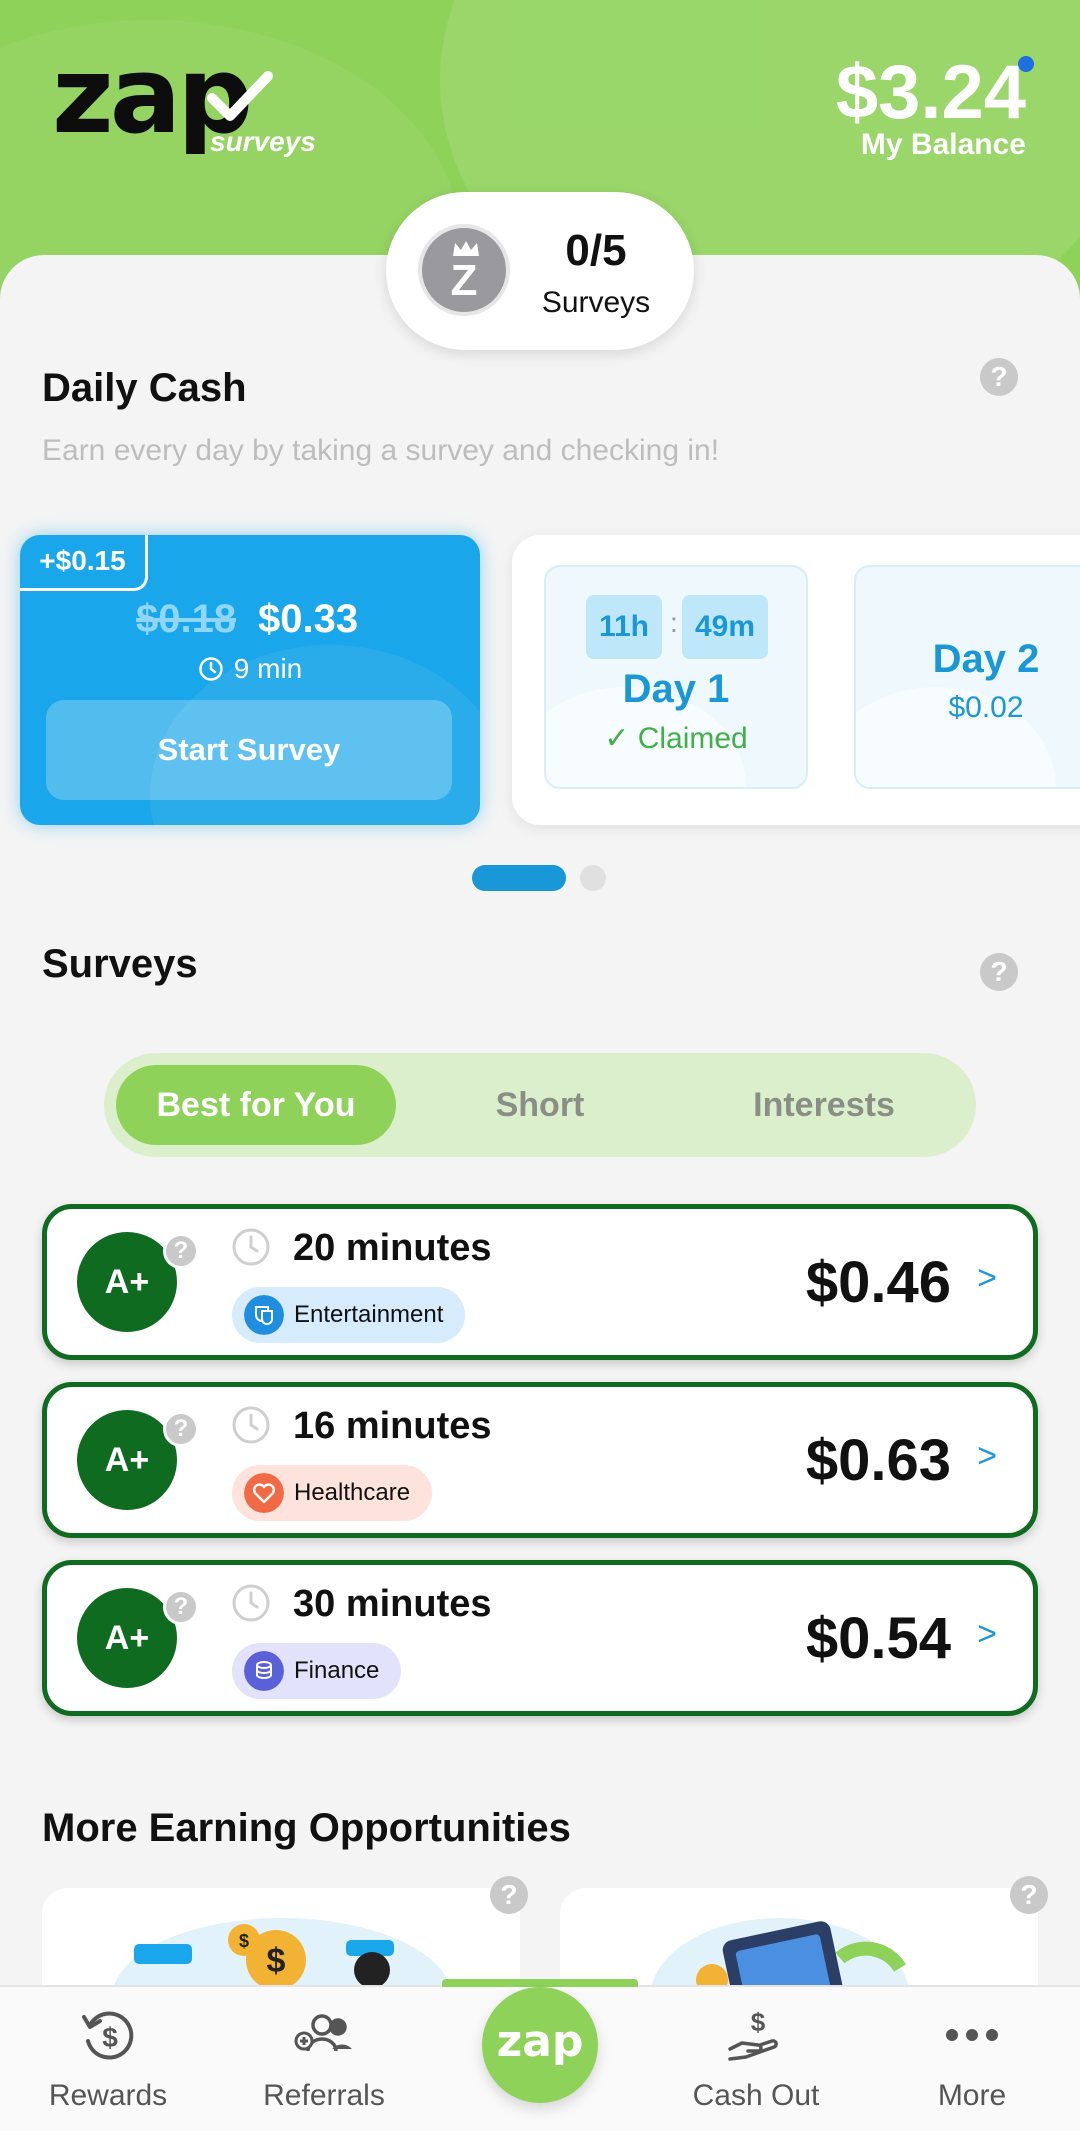  Describe the element at coordinates (972, 2059) in the screenshot. I see `nav-more: More` at that location.